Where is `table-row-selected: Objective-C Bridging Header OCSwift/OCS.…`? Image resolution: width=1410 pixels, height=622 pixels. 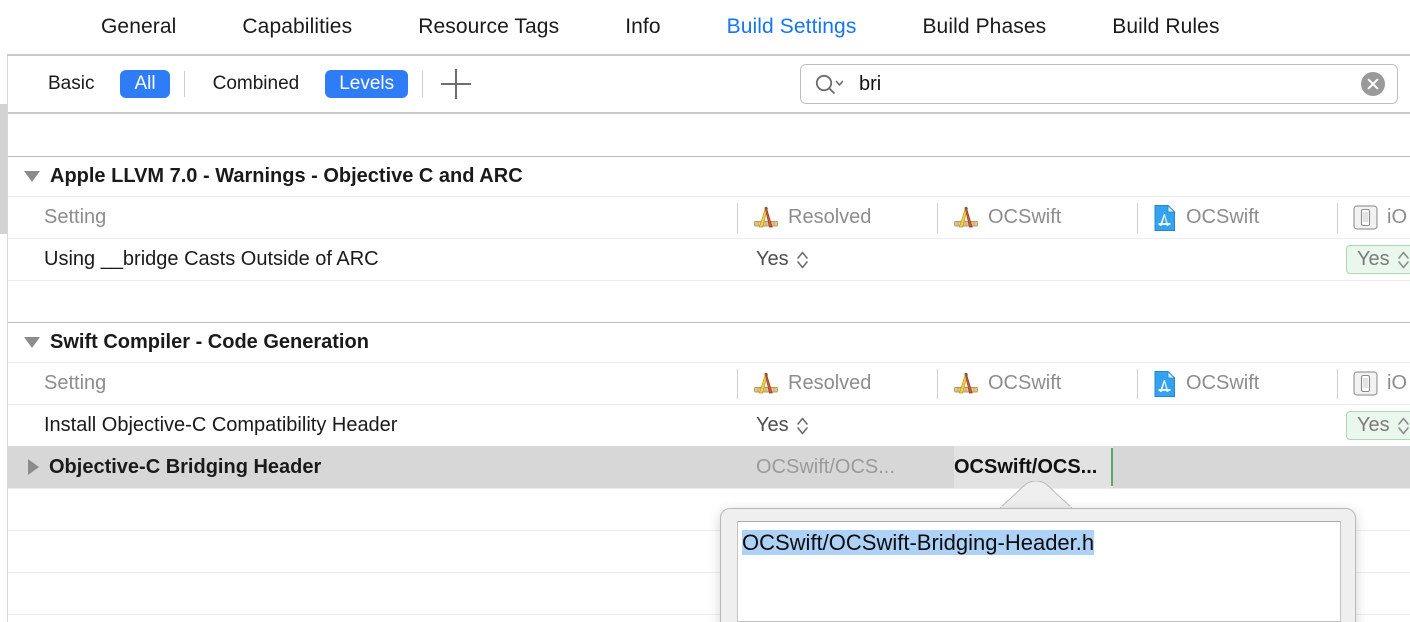
table-row-selected: Objective-C Bridging Header OCSwift/OCS.… is located at coordinates (709, 467).